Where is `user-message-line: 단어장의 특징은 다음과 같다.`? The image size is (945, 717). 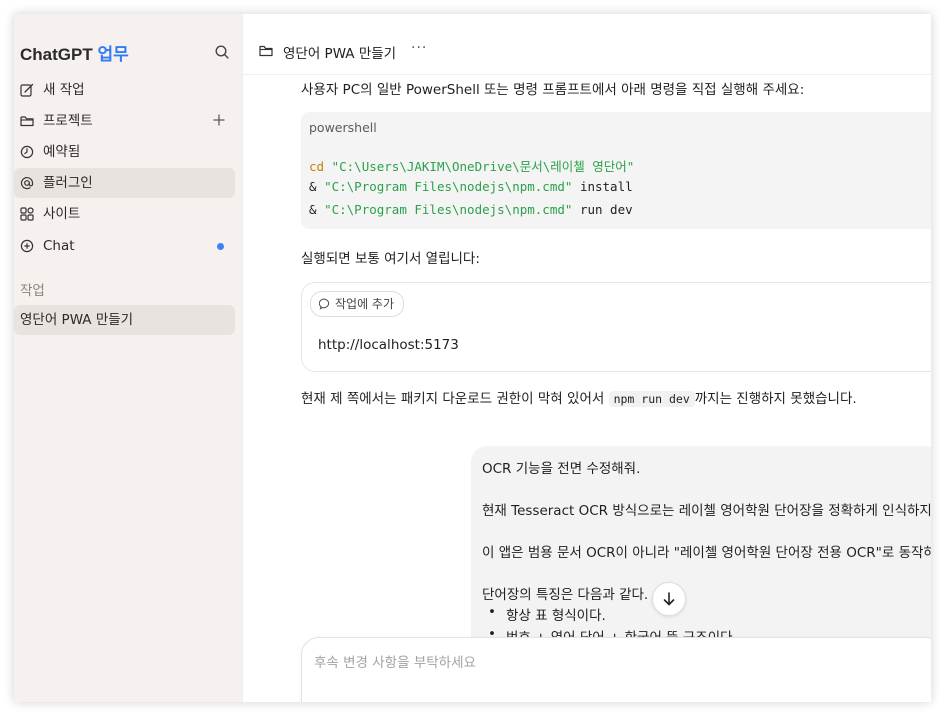
user-message-line: 단어장의 특징은 다음과 같다. is located at coordinates (565, 595).